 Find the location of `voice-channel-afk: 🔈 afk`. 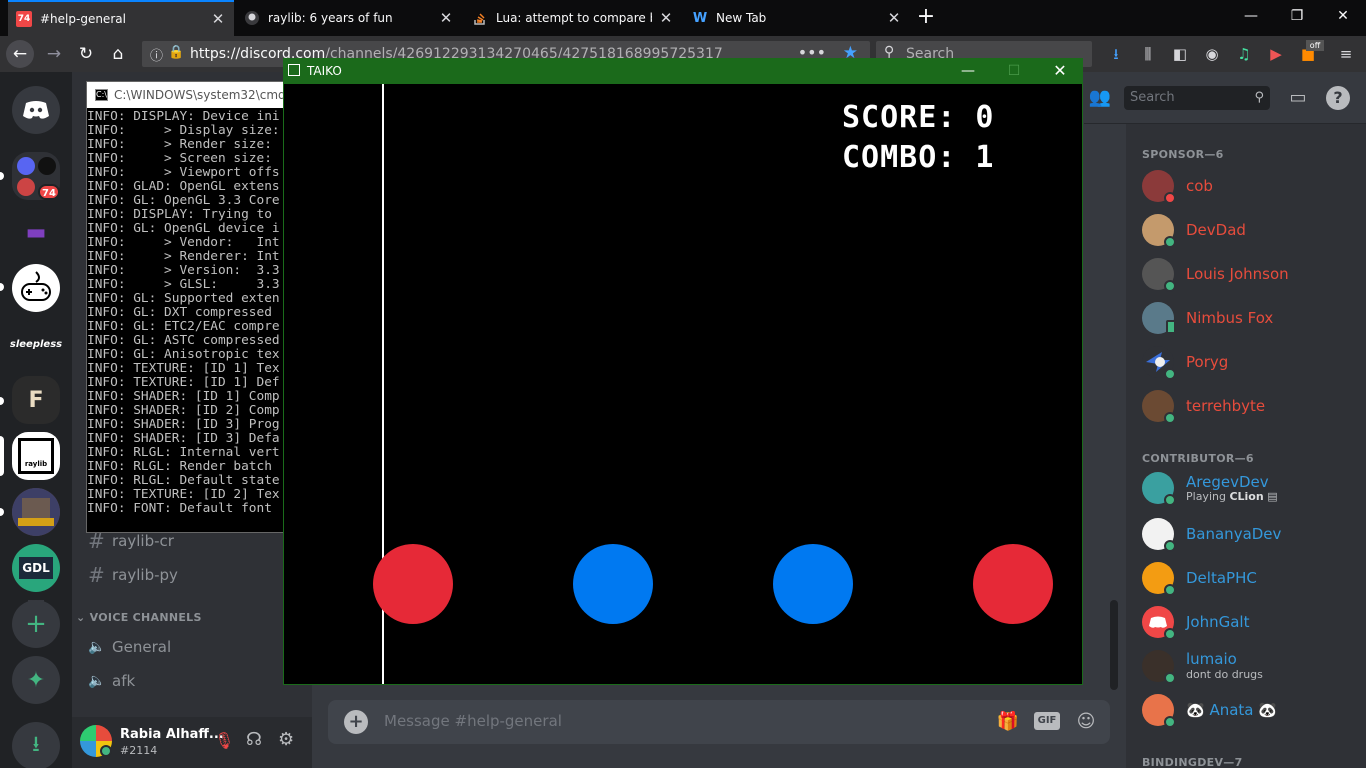

voice-channel-afk: 🔈 afk is located at coordinates (111, 681).